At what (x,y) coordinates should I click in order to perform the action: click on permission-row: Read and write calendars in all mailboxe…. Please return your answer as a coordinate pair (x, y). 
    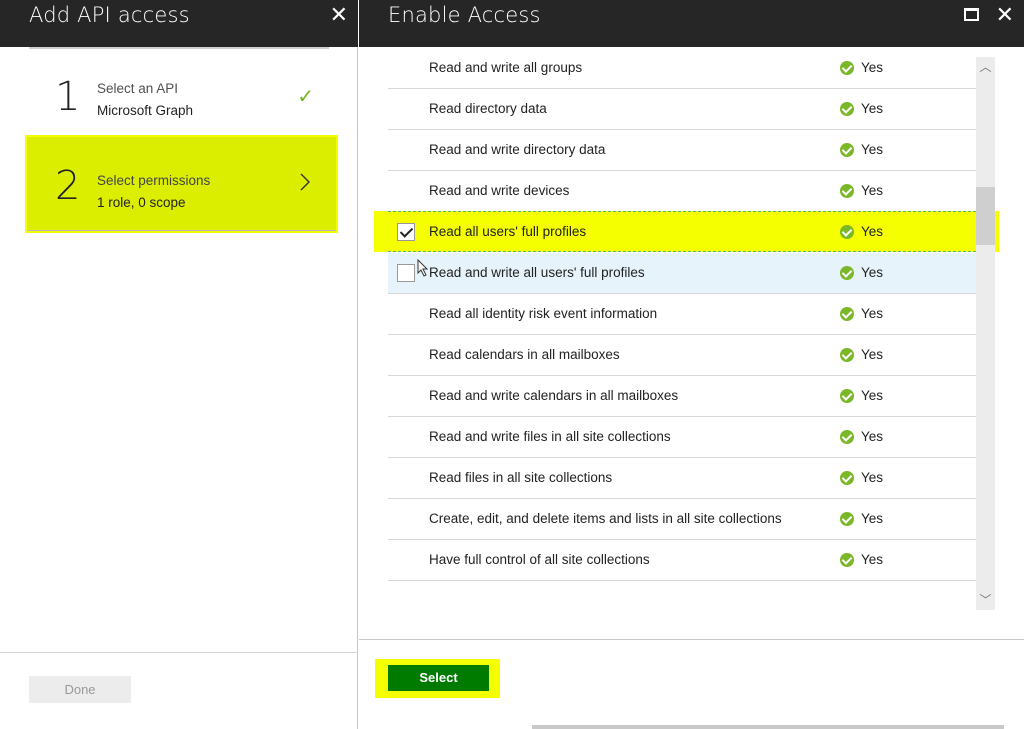
    Looking at the image, I should click on (682, 396).